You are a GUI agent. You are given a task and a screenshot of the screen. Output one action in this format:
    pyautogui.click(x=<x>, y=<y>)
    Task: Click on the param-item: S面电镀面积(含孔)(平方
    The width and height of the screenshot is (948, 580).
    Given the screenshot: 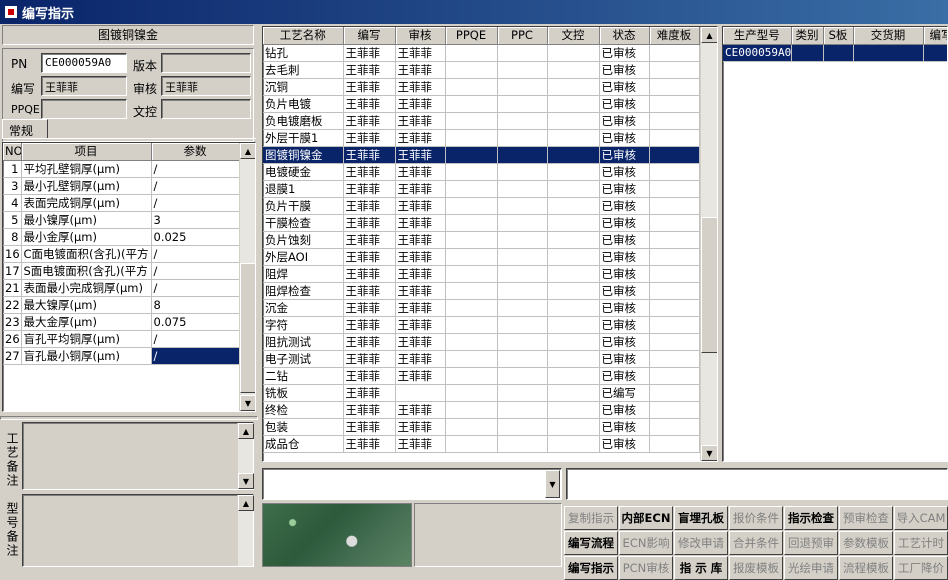 What is the action you would take?
    pyautogui.click(x=86, y=271)
    